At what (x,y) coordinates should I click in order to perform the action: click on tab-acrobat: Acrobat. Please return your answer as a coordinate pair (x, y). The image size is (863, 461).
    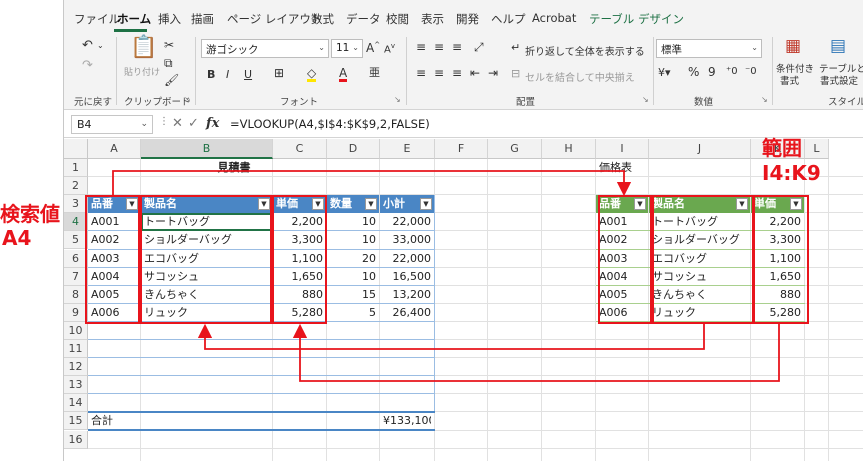
    Looking at the image, I should click on (554, 18).